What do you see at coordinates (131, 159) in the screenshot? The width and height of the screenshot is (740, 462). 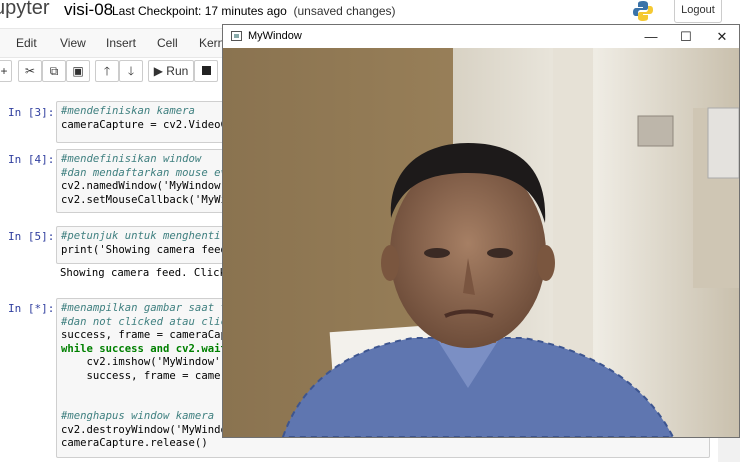 I see `code-line: #mendefinisikan window` at bounding box center [131, 159].